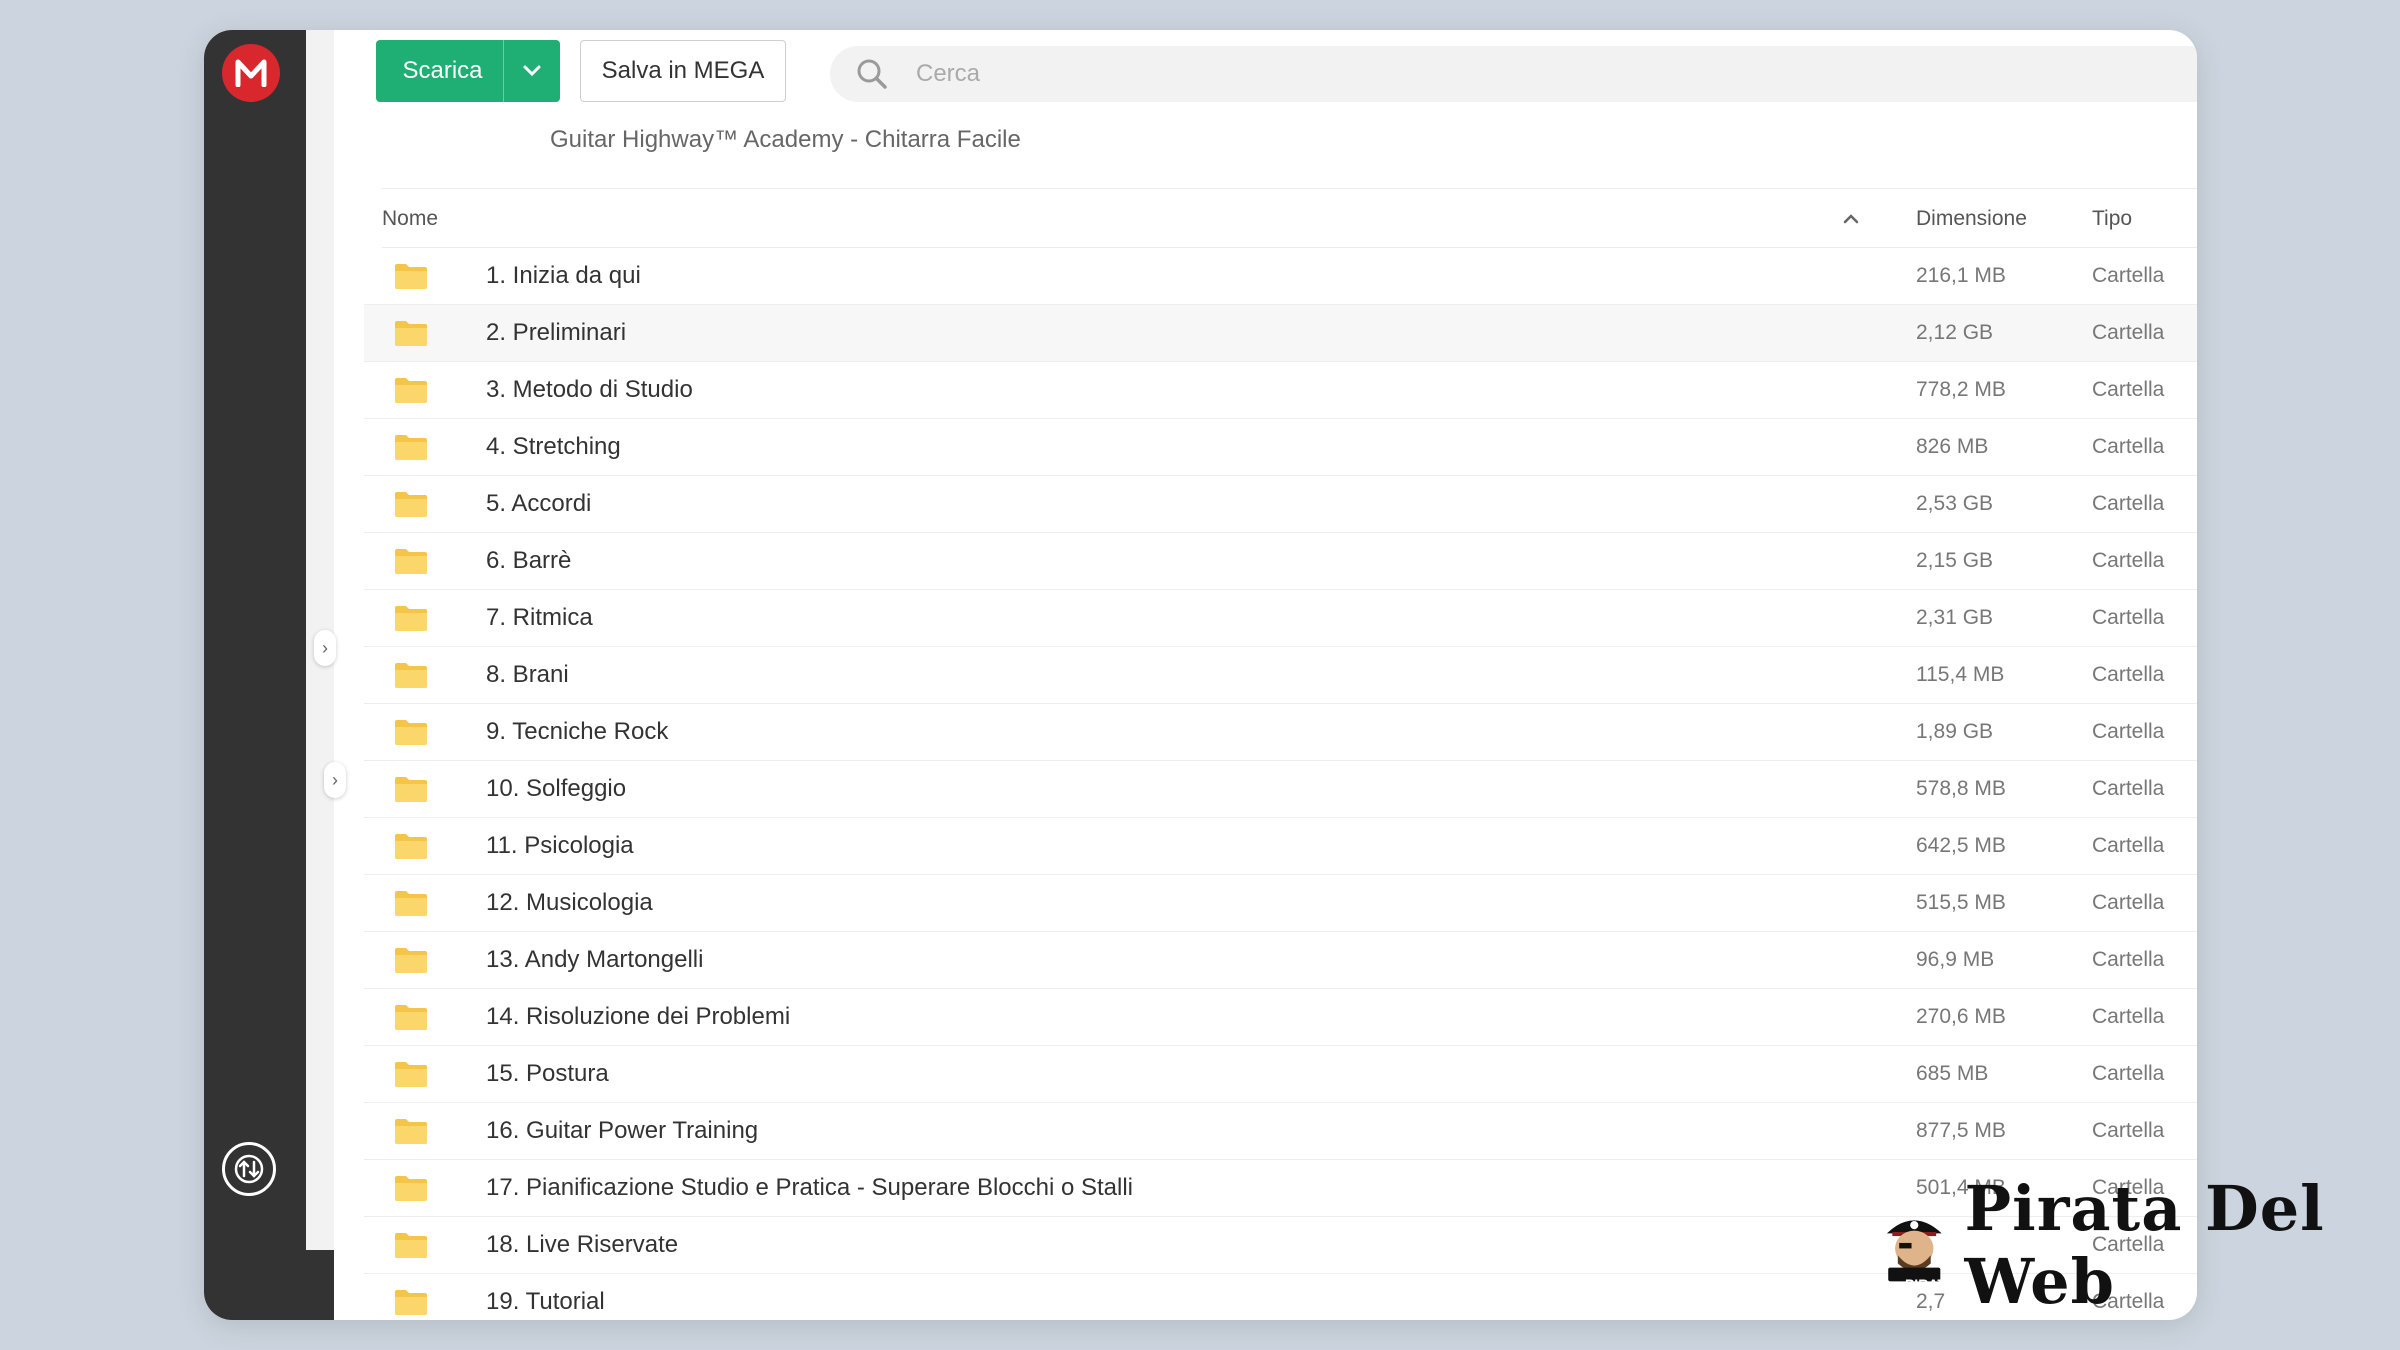  I want to click on expand-panel-handle: ›, so click(325, 648).